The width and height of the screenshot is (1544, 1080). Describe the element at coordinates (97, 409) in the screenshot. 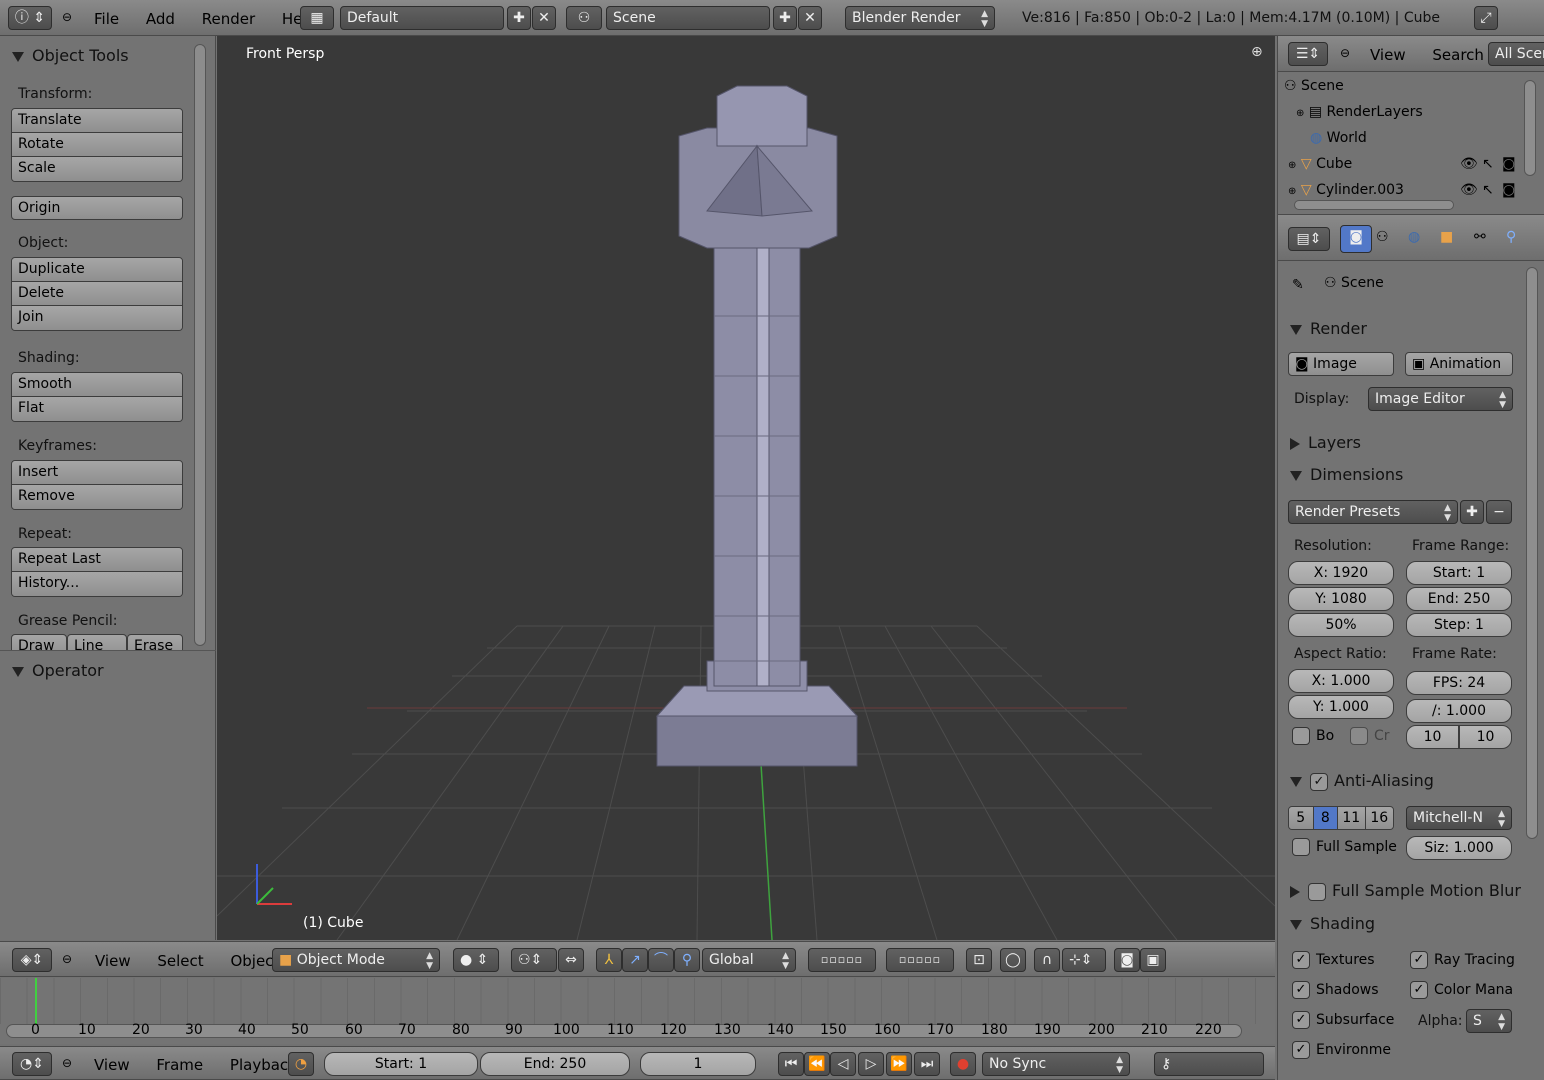

I see `flat-button: Flat` at that location.